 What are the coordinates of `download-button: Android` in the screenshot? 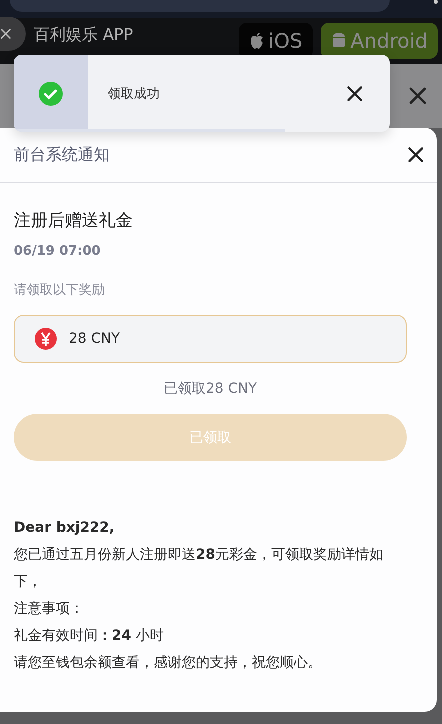 It's located at (379, 41).